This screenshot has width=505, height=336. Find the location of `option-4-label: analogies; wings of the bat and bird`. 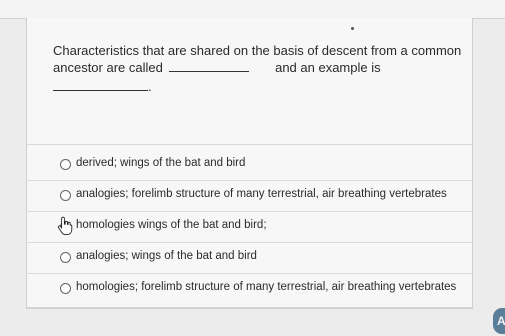

option-4-label: analogies; wings of the bat and bird is located at coordinates (166, 256).